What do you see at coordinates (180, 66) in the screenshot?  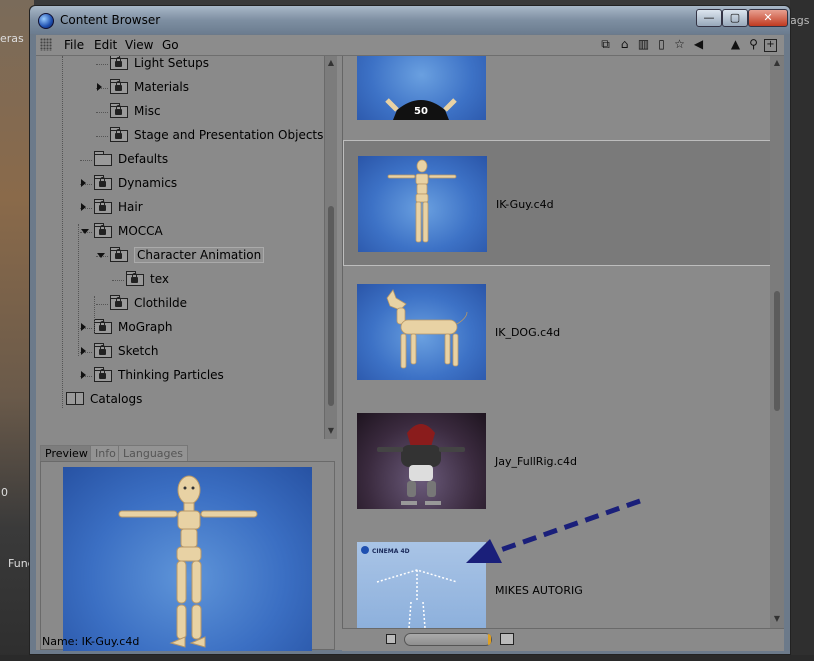 I see `tree-item: Light Setups` at bounding box center [180, 66].